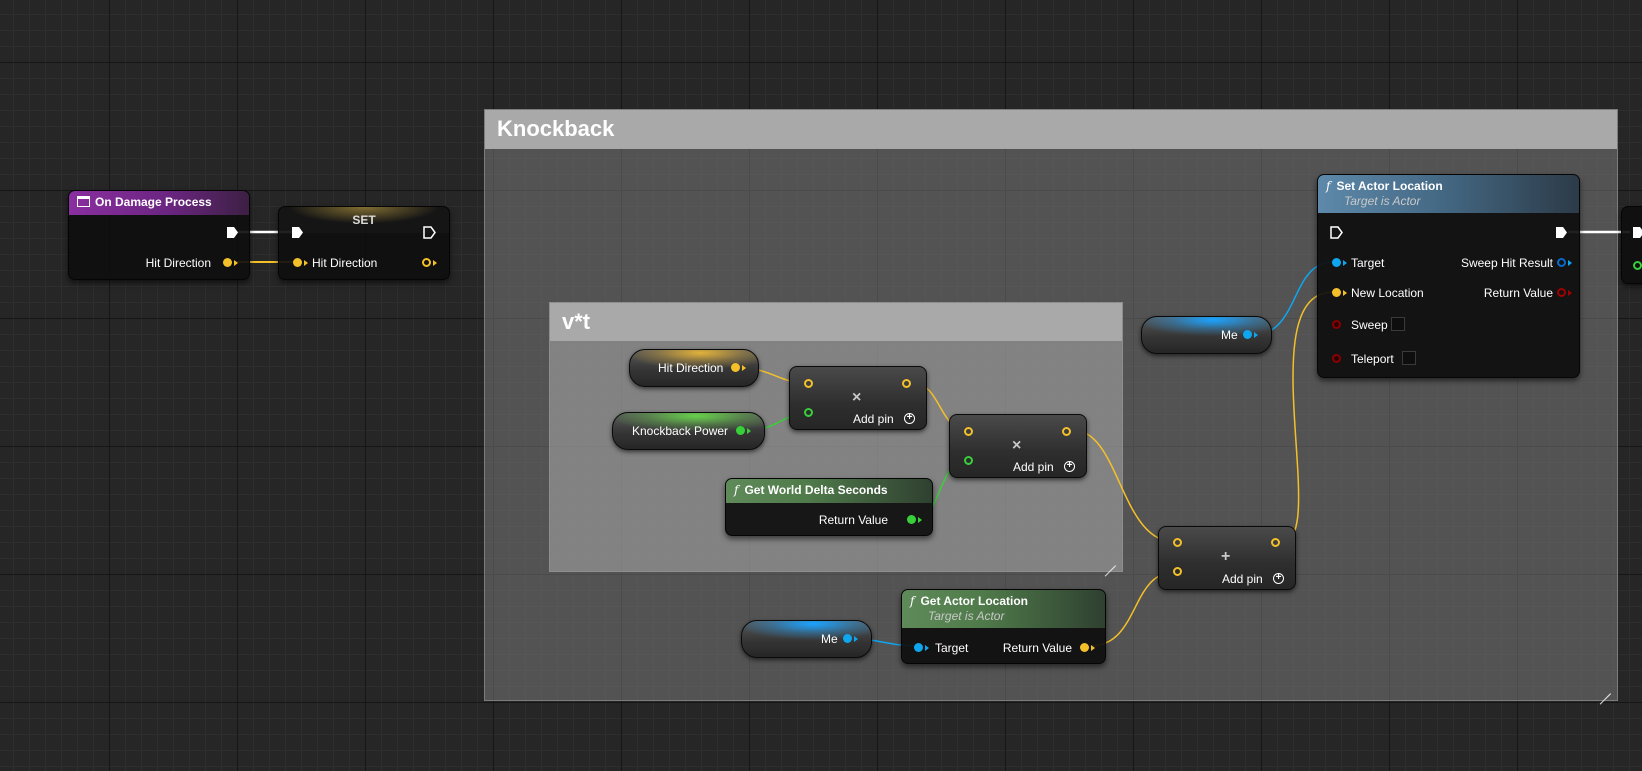 The image size is (1642, 771). Describe the element at coordinates (1389, 186) in the screenshot. I see `function-title: Set Actor Location` at that location.